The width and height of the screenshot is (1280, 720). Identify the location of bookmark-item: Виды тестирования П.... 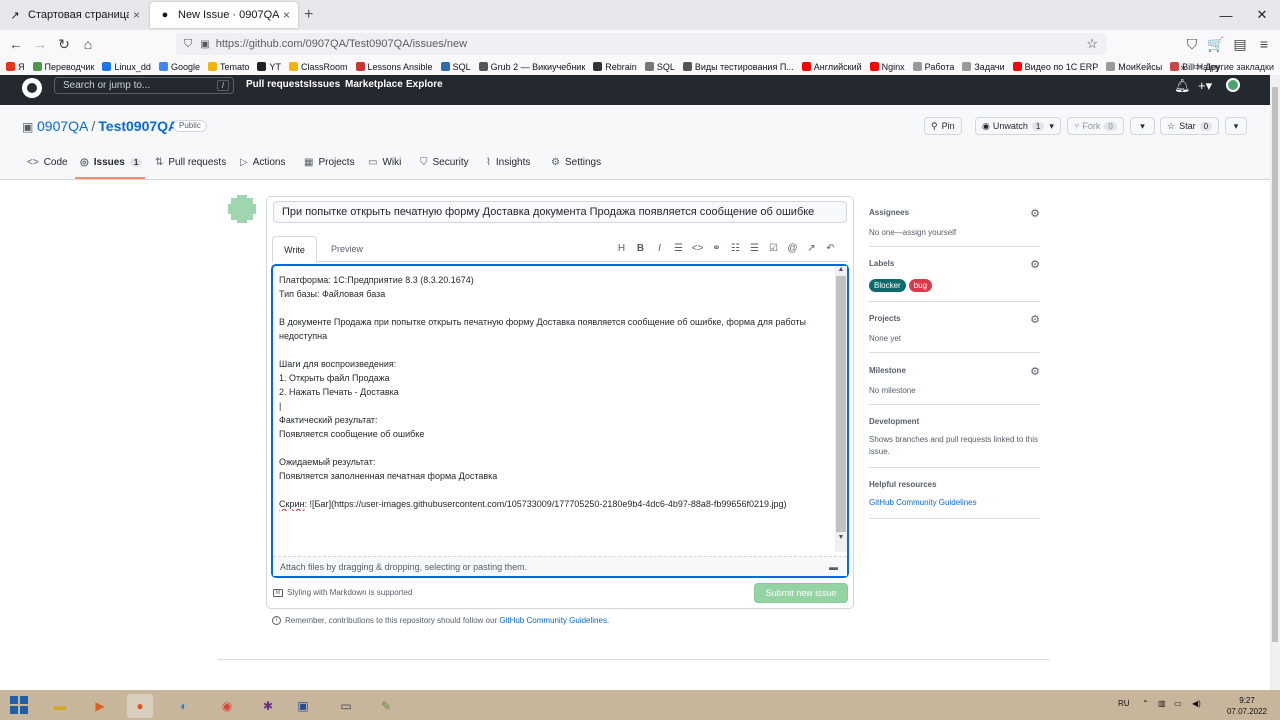
(738, 67).